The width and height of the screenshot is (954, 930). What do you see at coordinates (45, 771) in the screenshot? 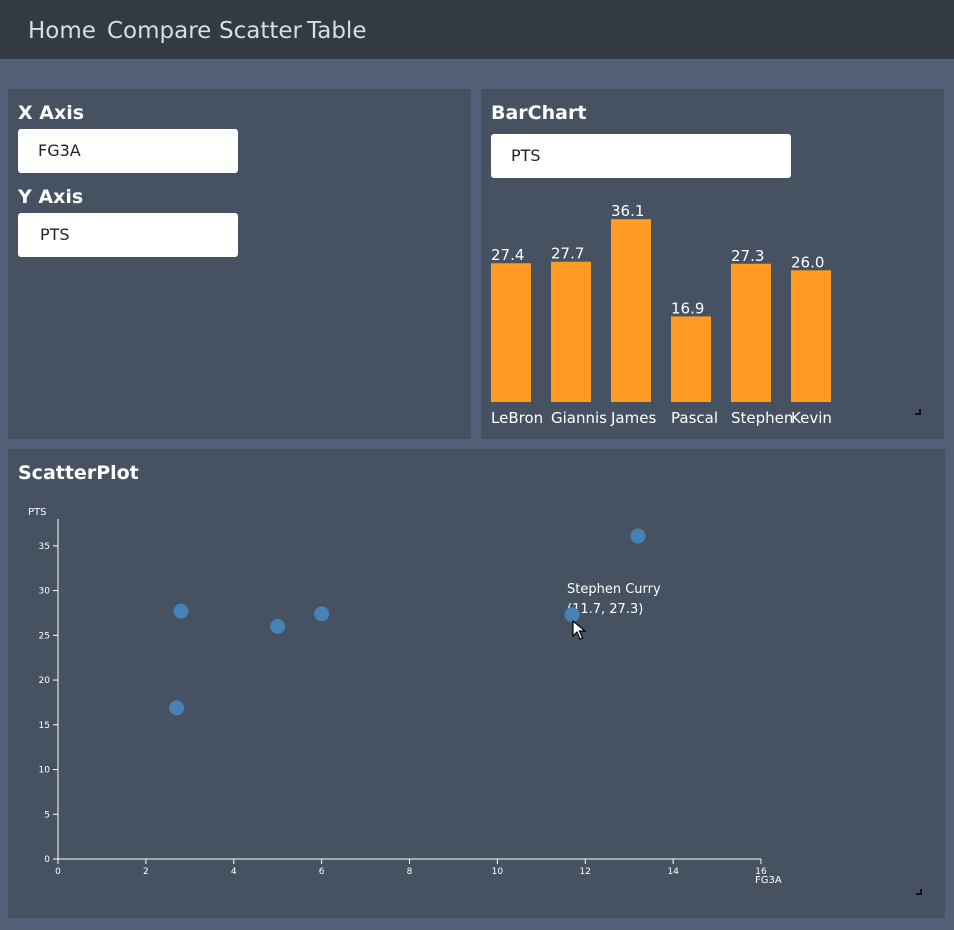
I see `y-tick-label: 10` at bounding box center [45, 771].